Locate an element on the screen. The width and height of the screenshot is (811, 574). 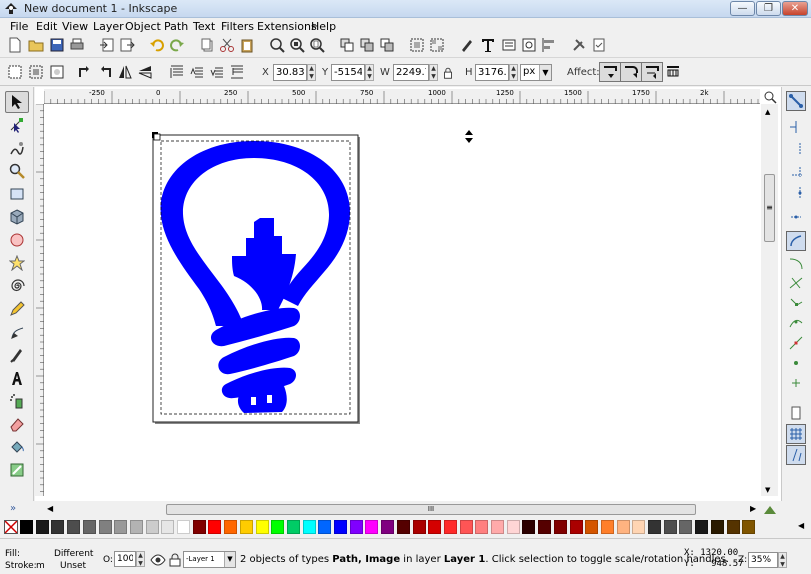
menu-path: Path is located at coordinates (176, 26).